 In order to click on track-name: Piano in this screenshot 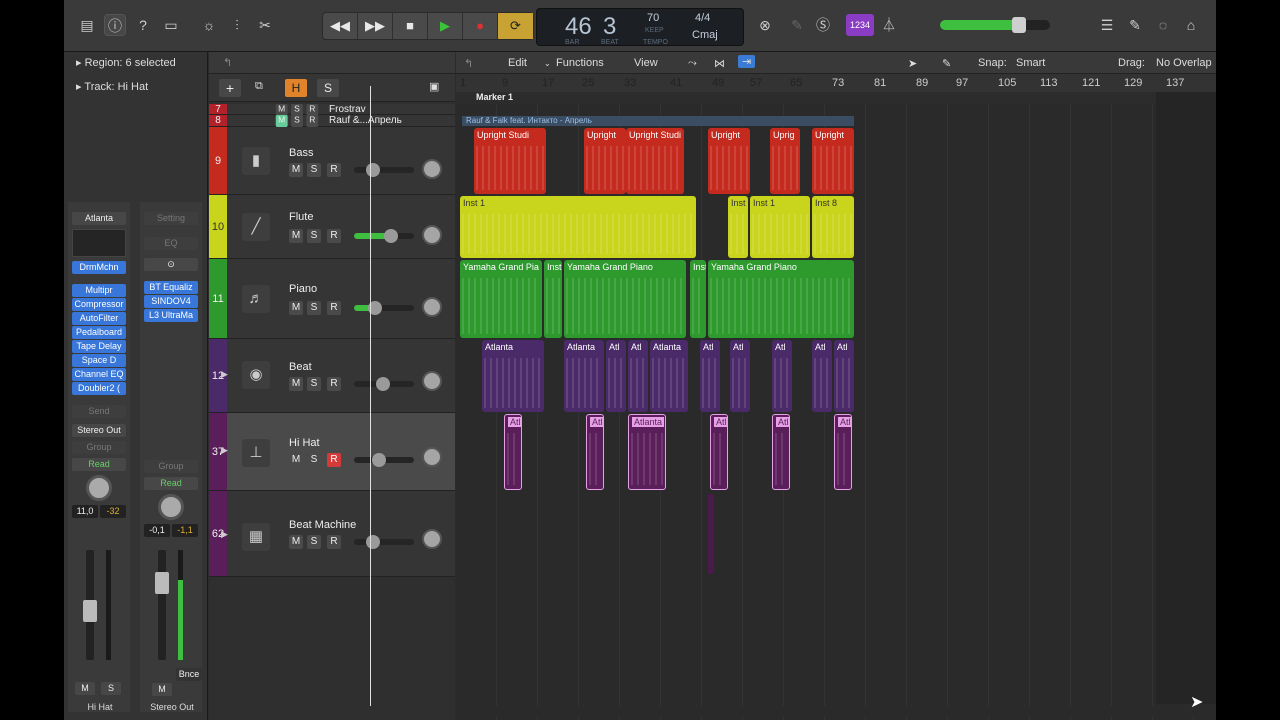, I will do `click(303, 289)`.